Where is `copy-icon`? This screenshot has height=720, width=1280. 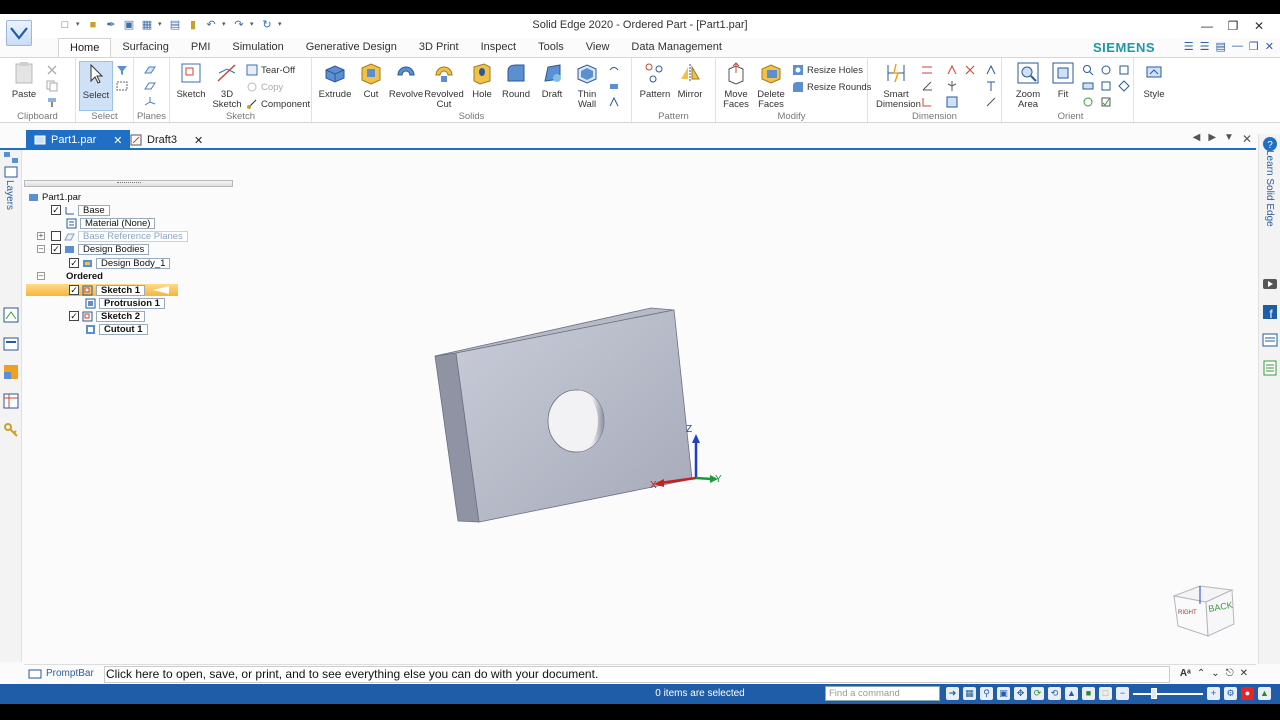
copy-icon is located at coordinates (52, 86).